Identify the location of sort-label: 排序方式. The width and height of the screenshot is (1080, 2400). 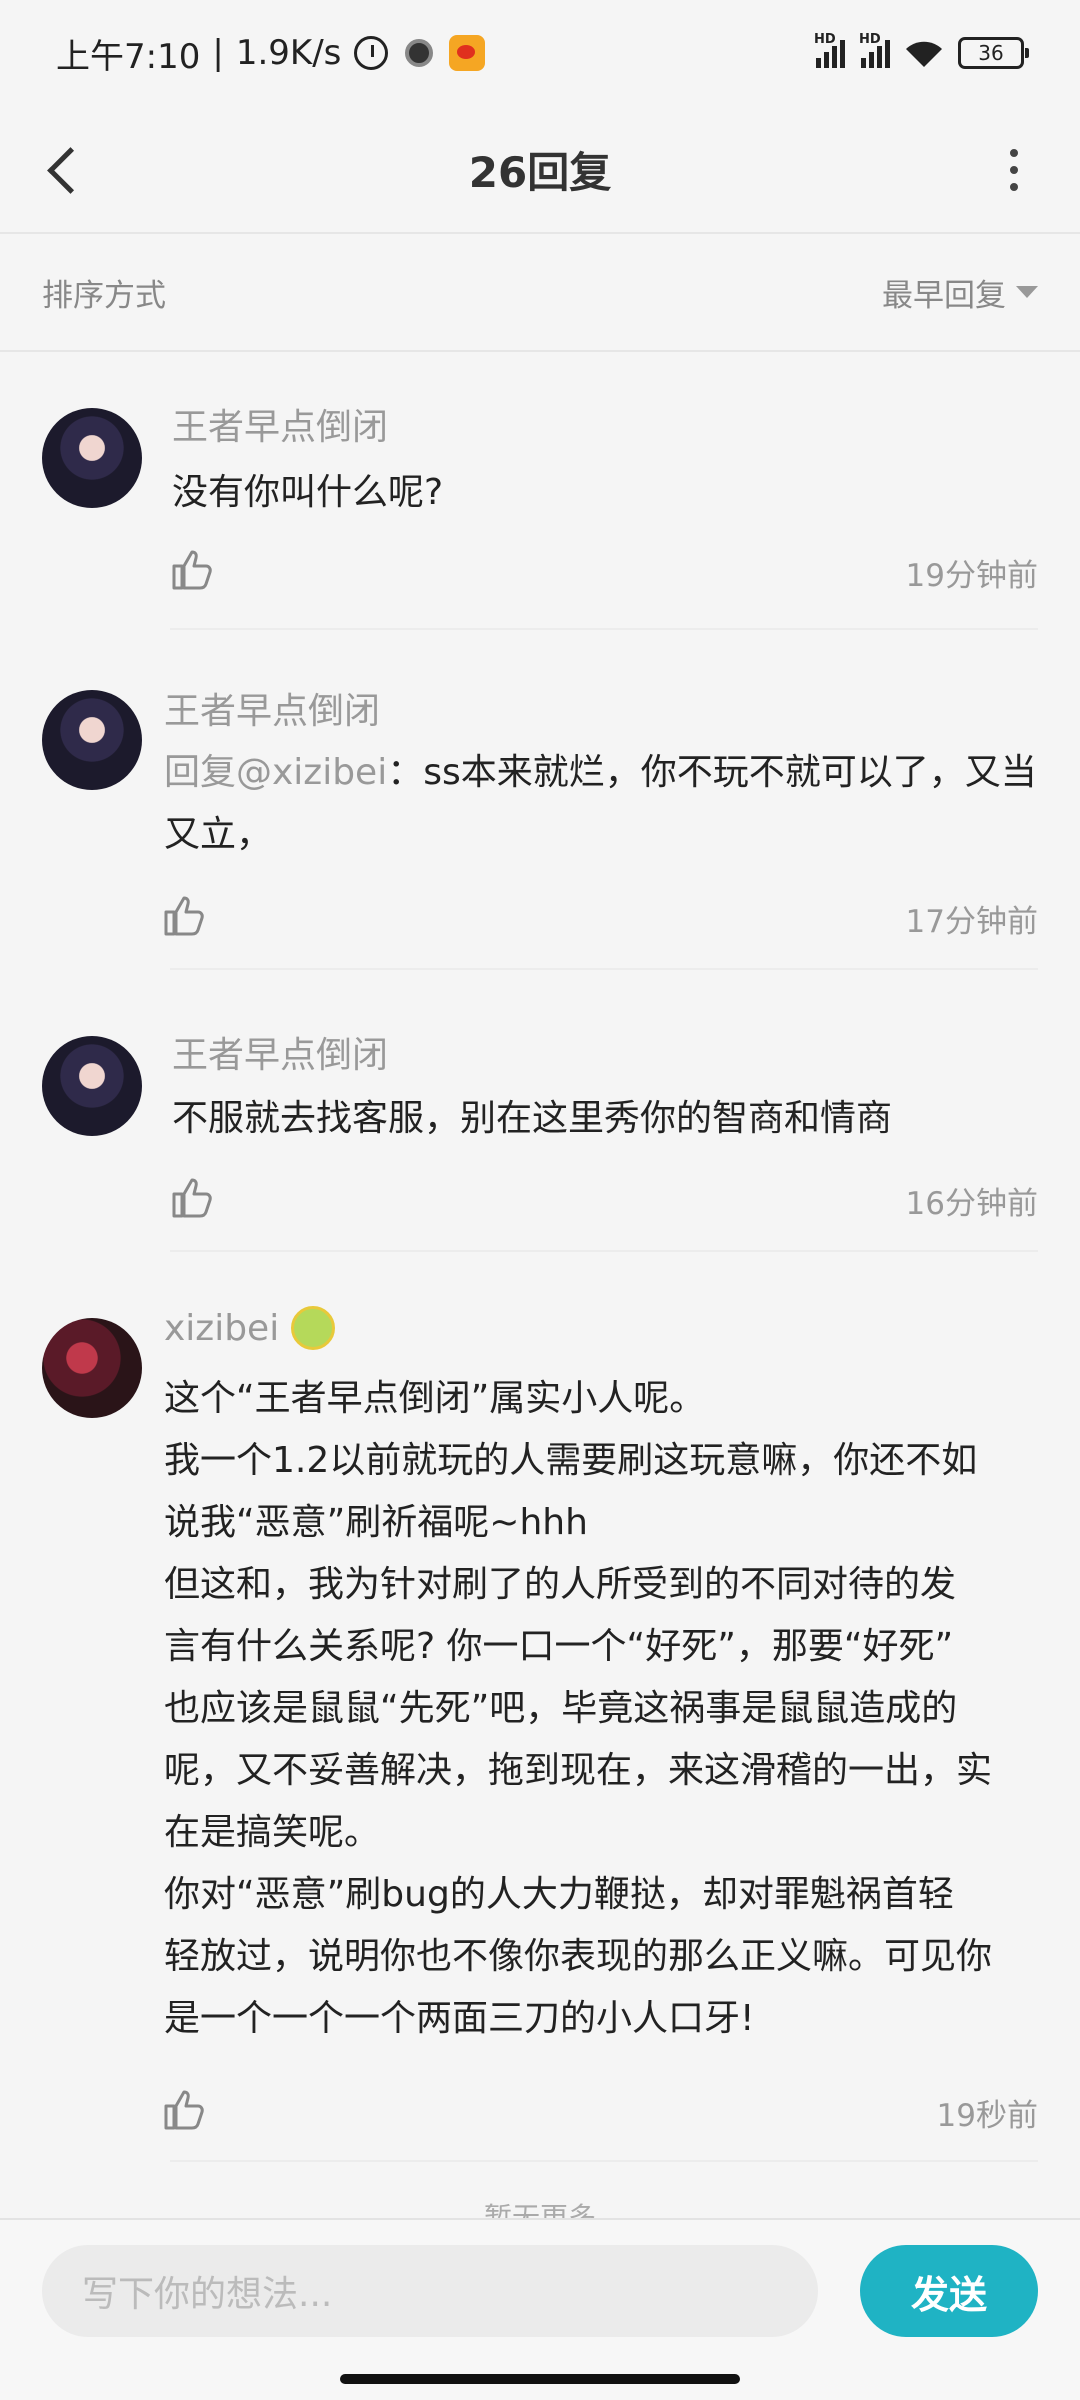
(104, 295).